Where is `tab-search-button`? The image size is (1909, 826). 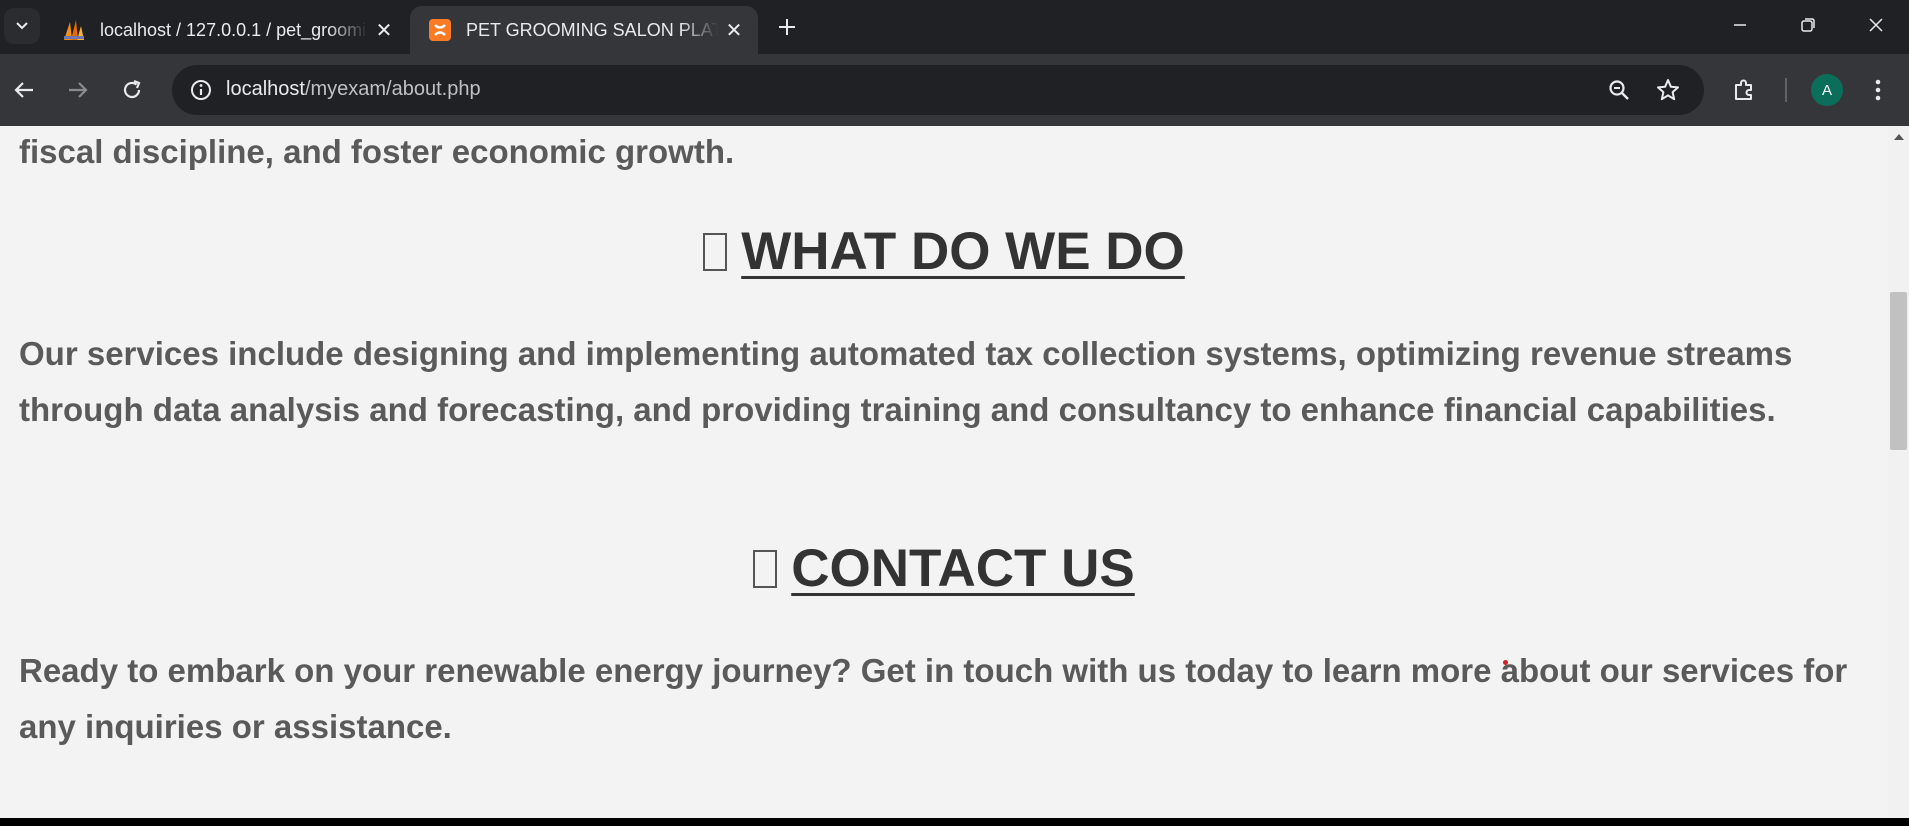 tab-search-button is located at coordinates (22, 26).